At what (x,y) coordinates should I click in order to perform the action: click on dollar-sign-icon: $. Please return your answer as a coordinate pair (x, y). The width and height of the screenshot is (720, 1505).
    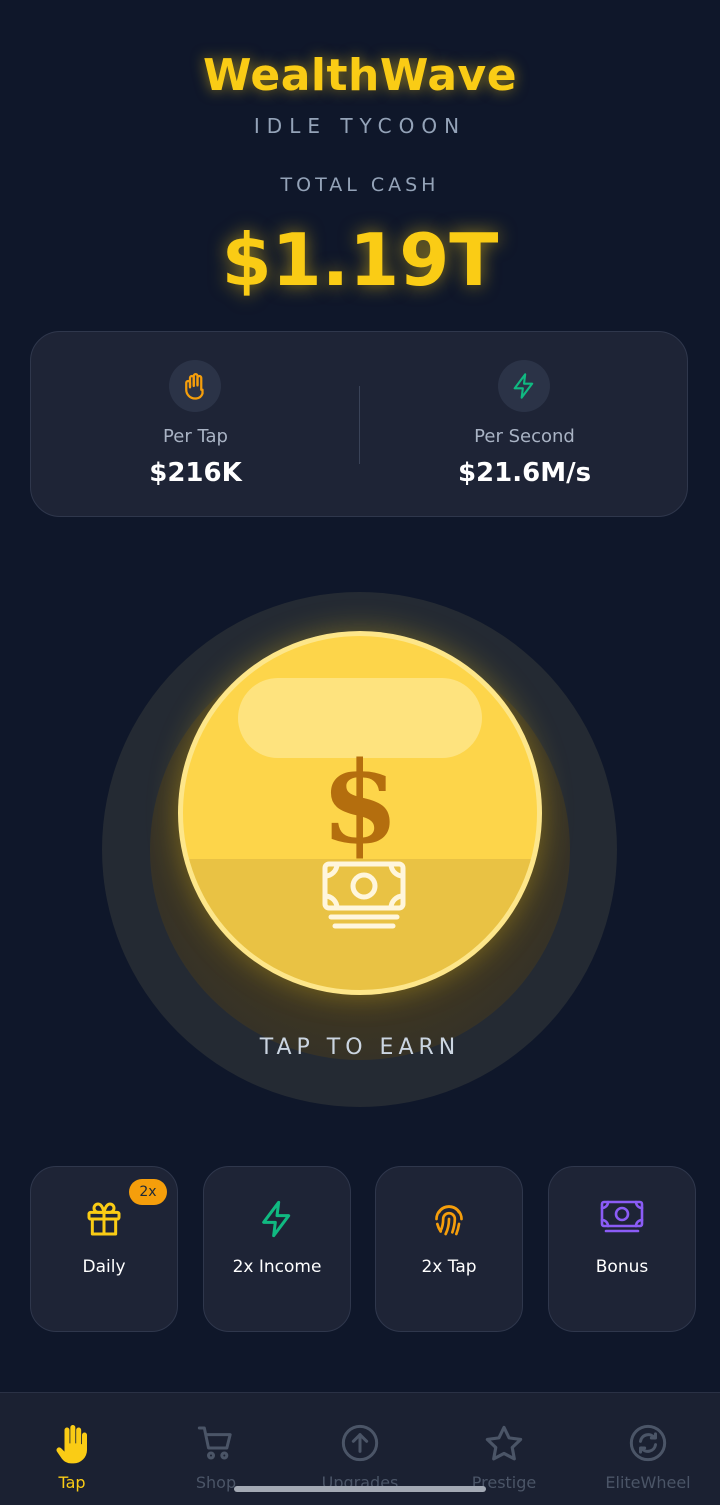
    Looking at the image, I should click on (360, 803).